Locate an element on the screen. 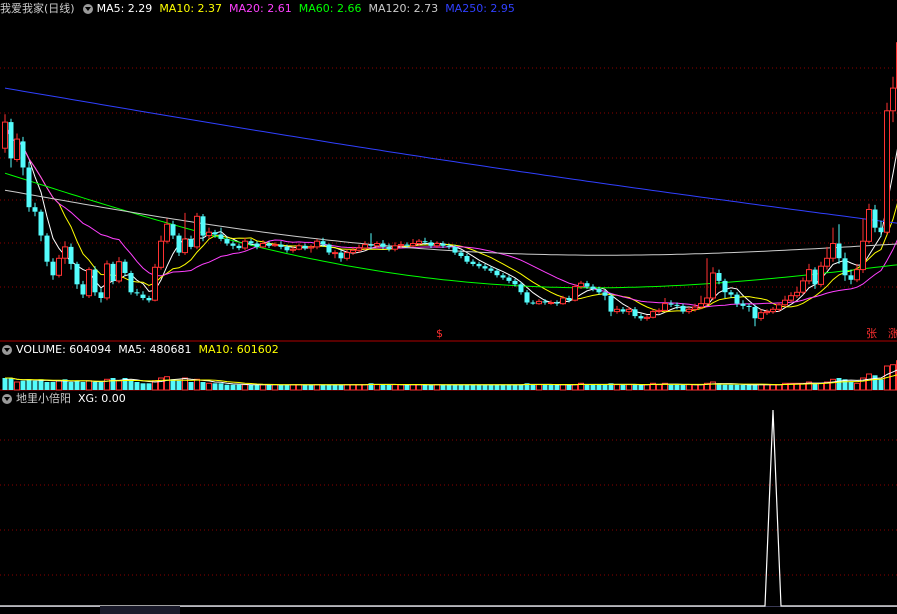 This screenshot has height=614, width=897. volume-ma10-value: MA10: 601602 is located at coordinates (238, 349).